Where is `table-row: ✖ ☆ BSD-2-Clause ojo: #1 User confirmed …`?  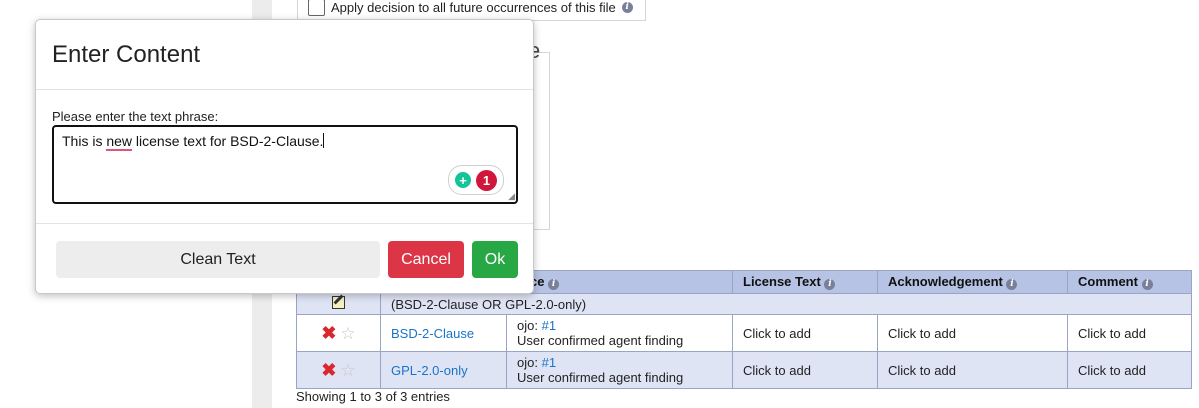 table-row: ✖ ☆ BSD-2-Clause ojo: #1 User confirmed … is located at coordinates (744, 333).